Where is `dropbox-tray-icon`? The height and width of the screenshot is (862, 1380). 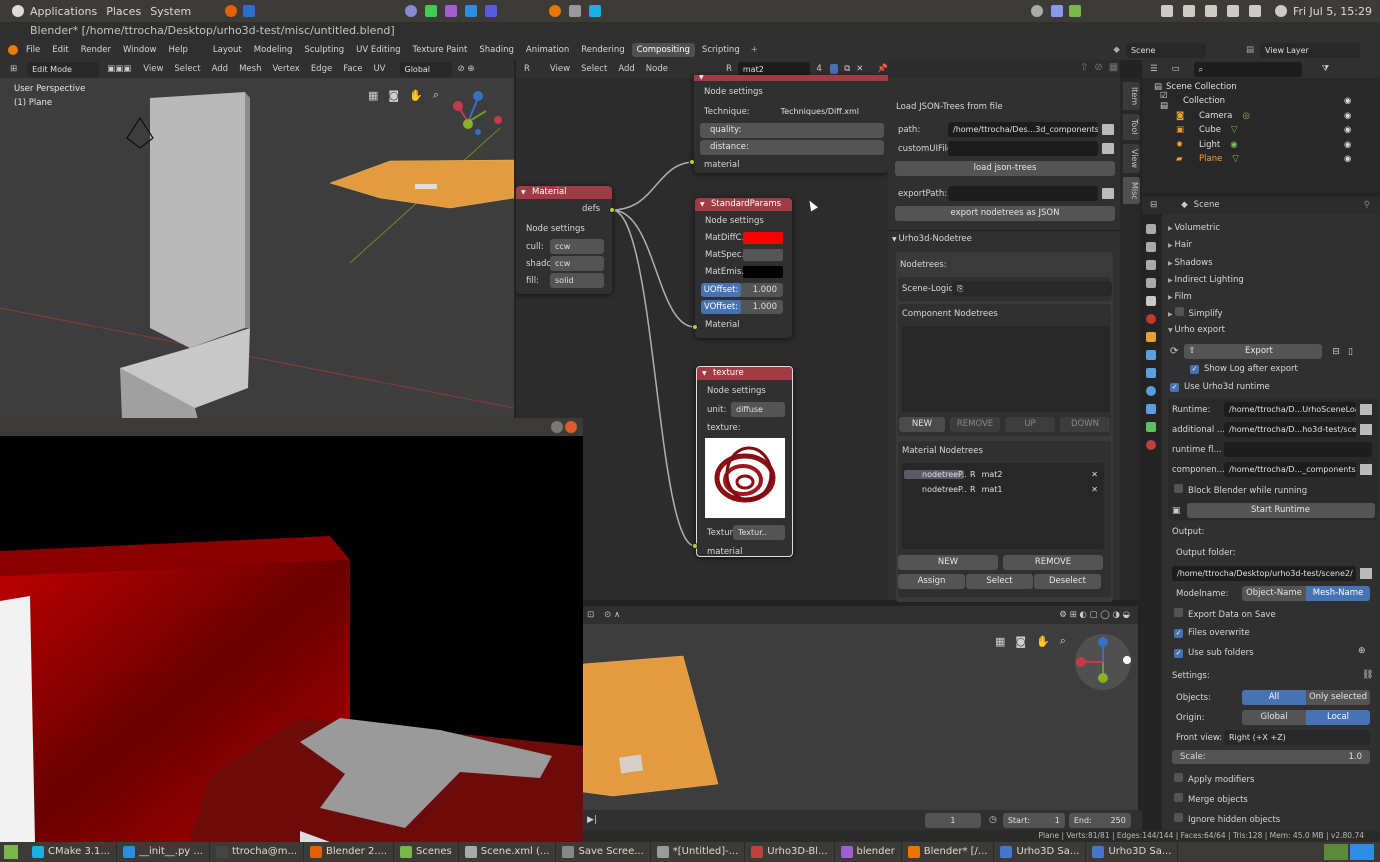 dropbox-tray-icon is located at coordinates (1188, 11).